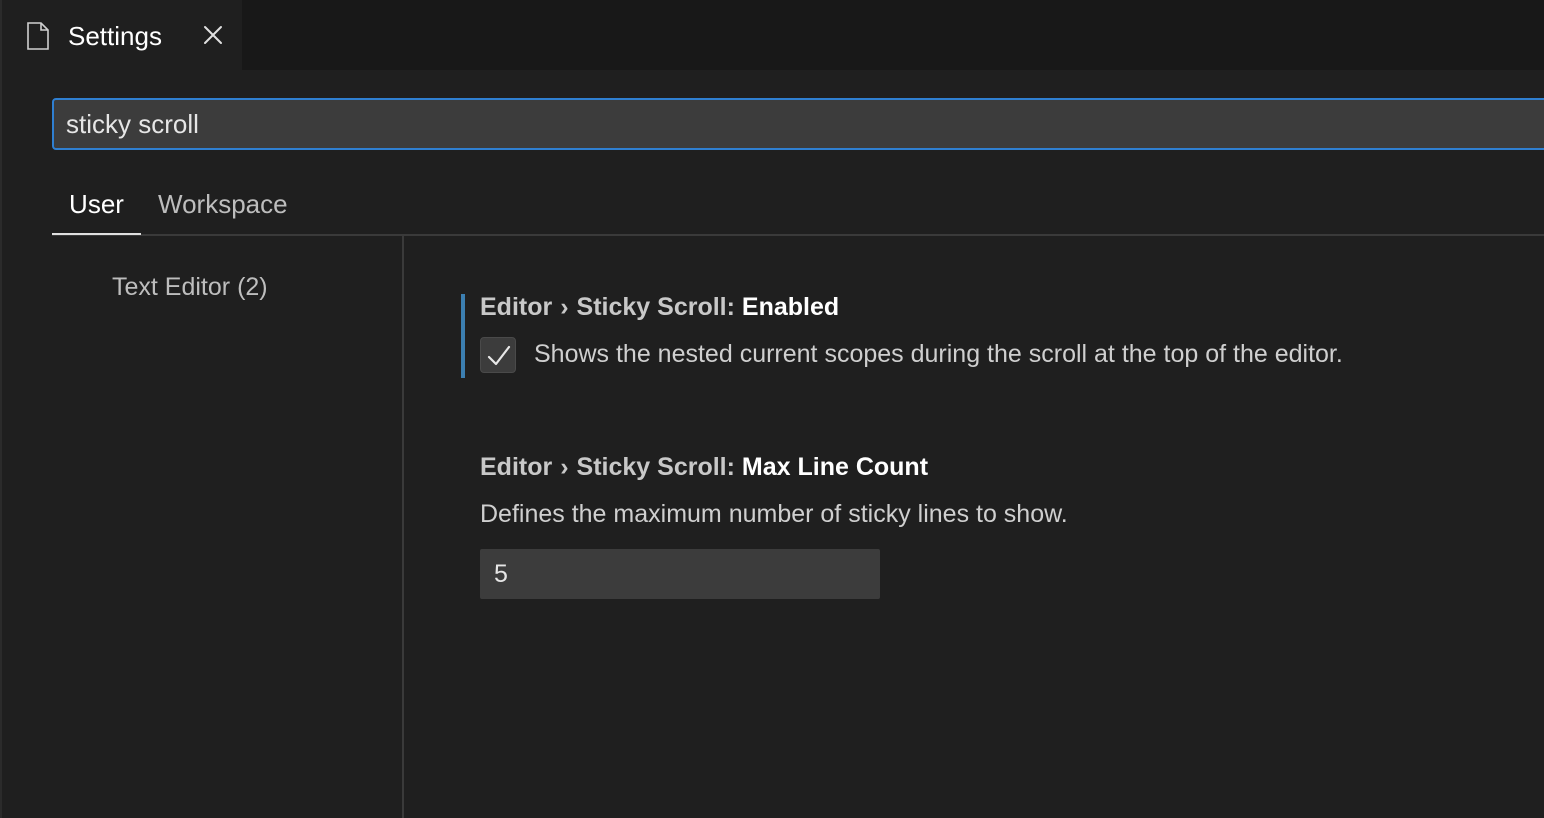  What do you see at coordinates (38, 36) in the screenshot?
I see `file-icon` at bounding box center [38, 36].